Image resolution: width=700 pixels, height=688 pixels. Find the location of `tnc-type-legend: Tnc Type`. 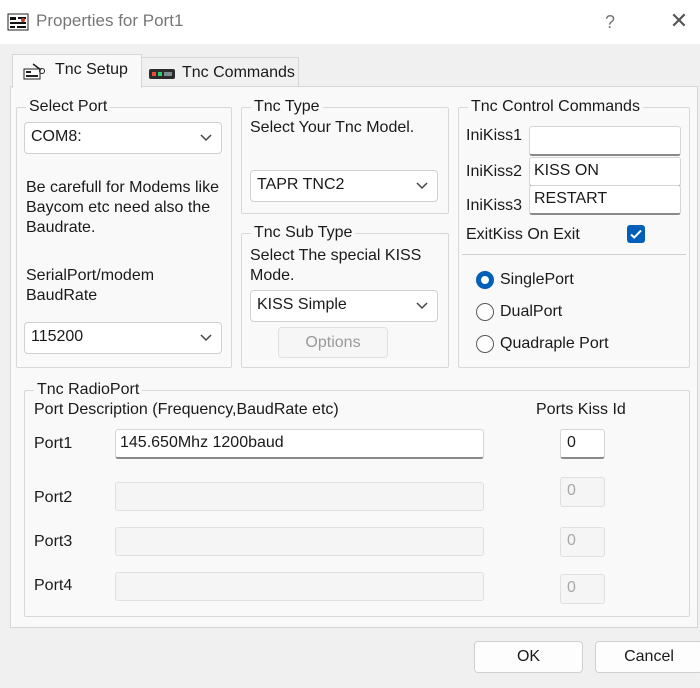

tnc-type-legend: Tnc Type is located at coordinates (287, 106).